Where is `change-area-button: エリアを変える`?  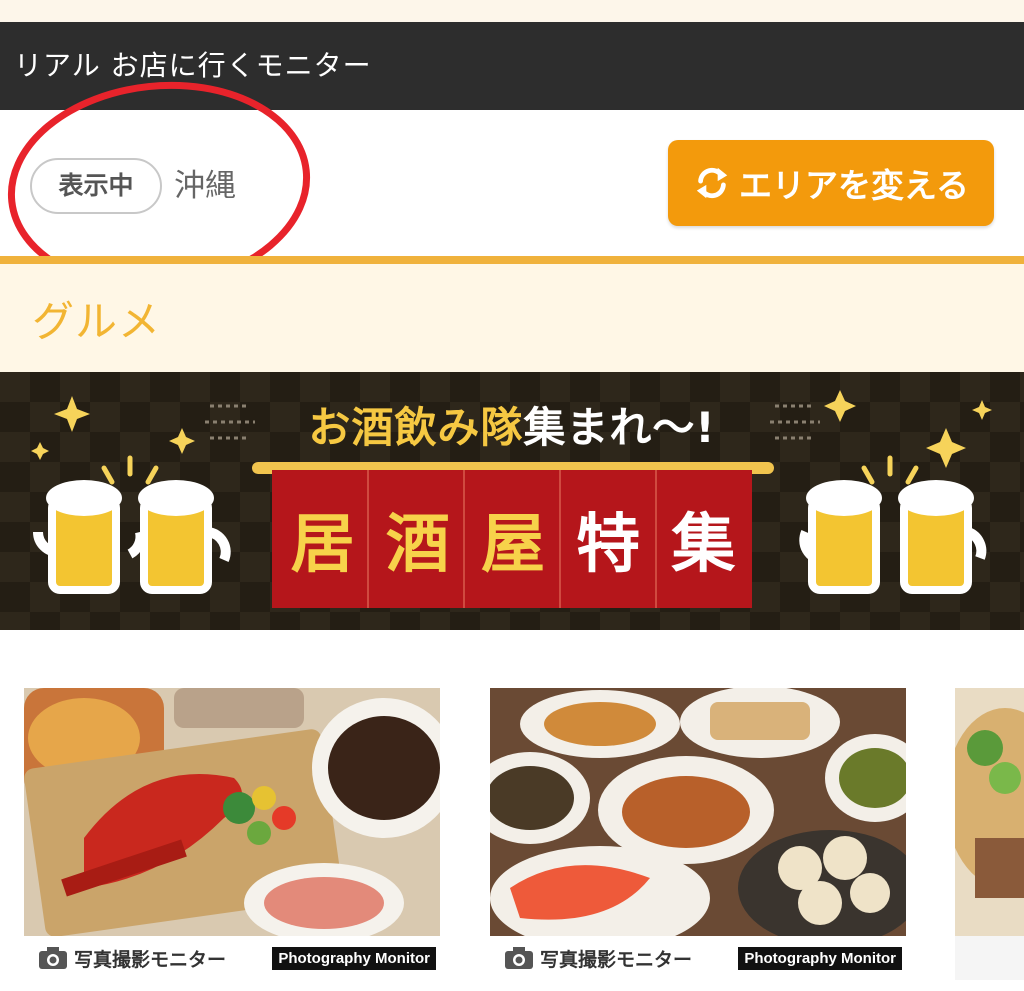 change-area-button: エリアを変える is located at coordinates (831, 183).